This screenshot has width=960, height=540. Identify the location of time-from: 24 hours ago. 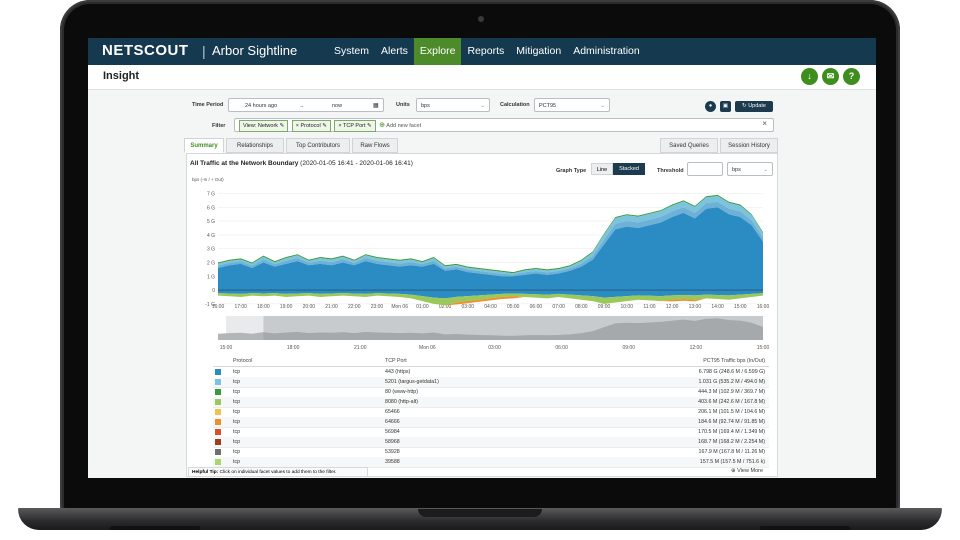
(261, 106).